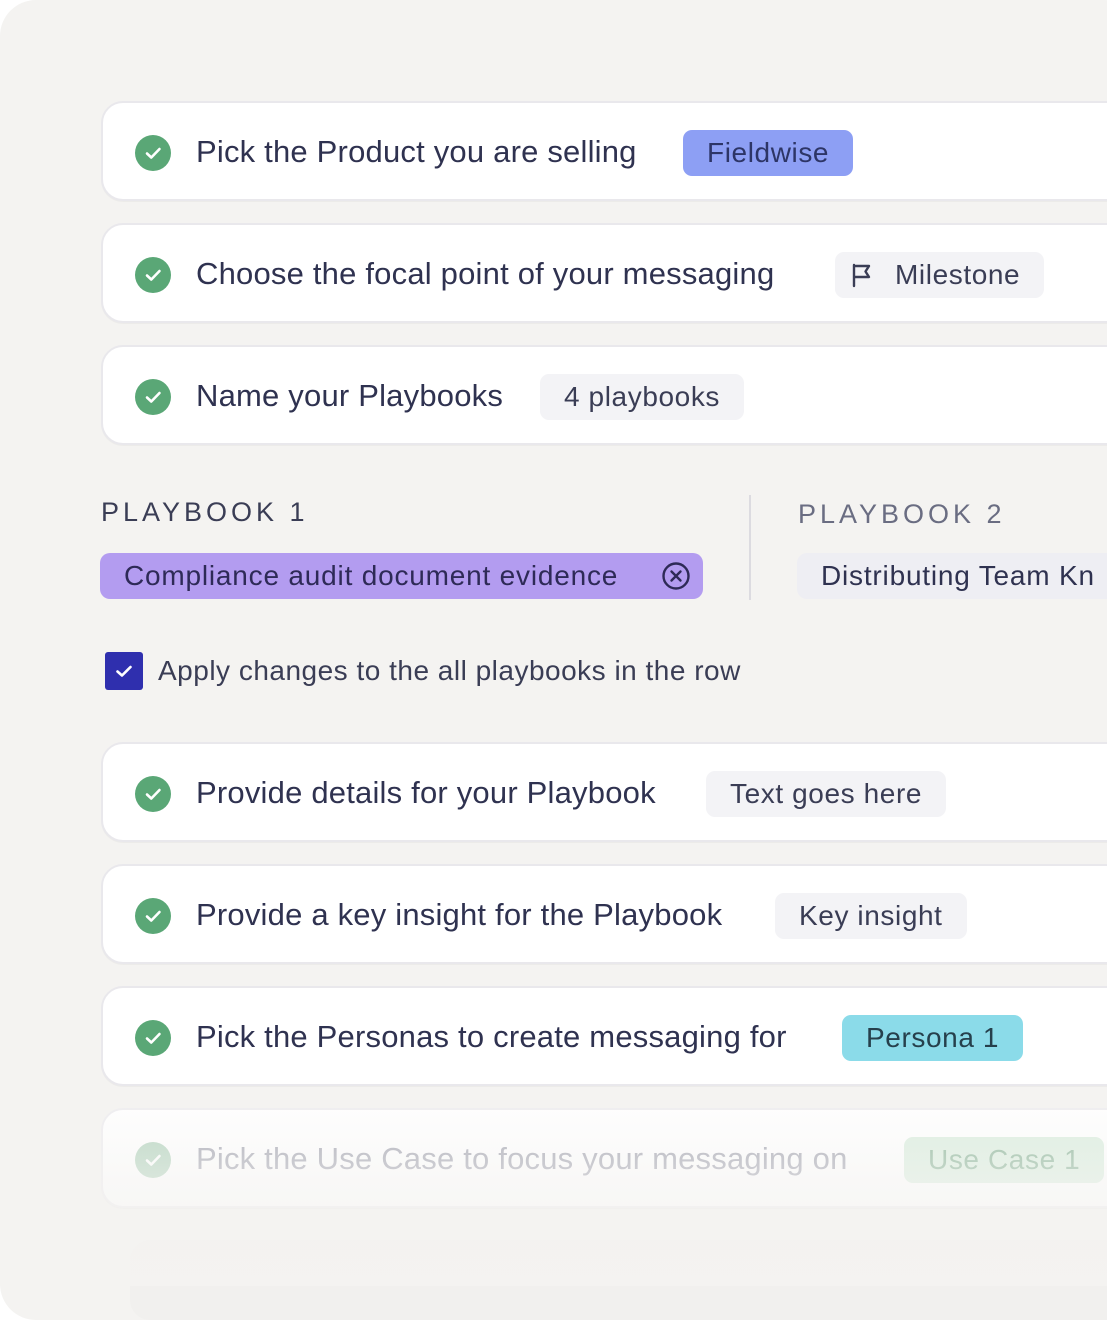 This screenshot has width=1107, height=1320. Describe the element at coordinates (768, 153) in the screenshot. I see `product-chip: Fieldwise` at that location.